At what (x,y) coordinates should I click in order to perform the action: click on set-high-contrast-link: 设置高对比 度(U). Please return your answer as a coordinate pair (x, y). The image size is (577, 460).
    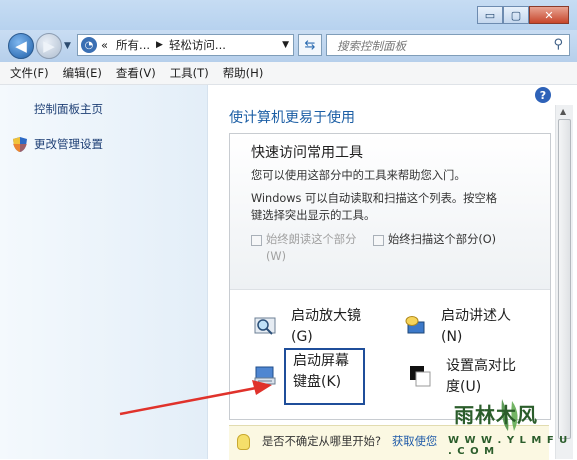
    Looking at the image, I should click on (481, 377).